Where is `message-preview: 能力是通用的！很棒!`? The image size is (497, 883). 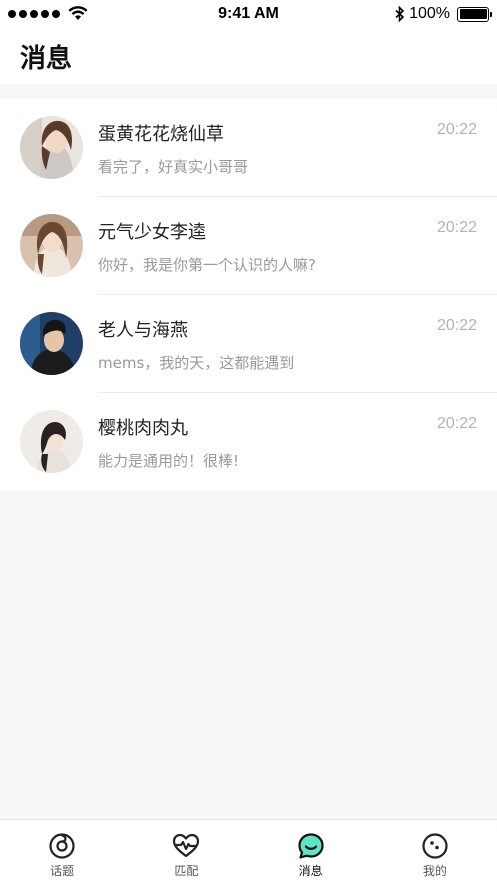
message-preview: 能力是通用的！很棒! is located at coordinates (169, 461).